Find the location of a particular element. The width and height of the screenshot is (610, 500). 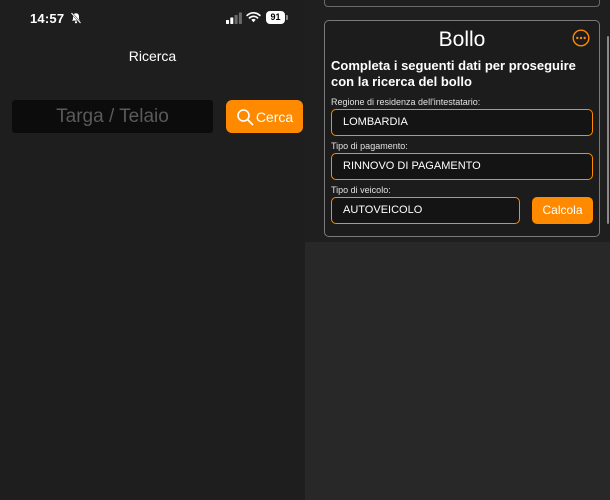

vehicle-type-select: AUTOVEICOLO is located at coordinates (425, 210).